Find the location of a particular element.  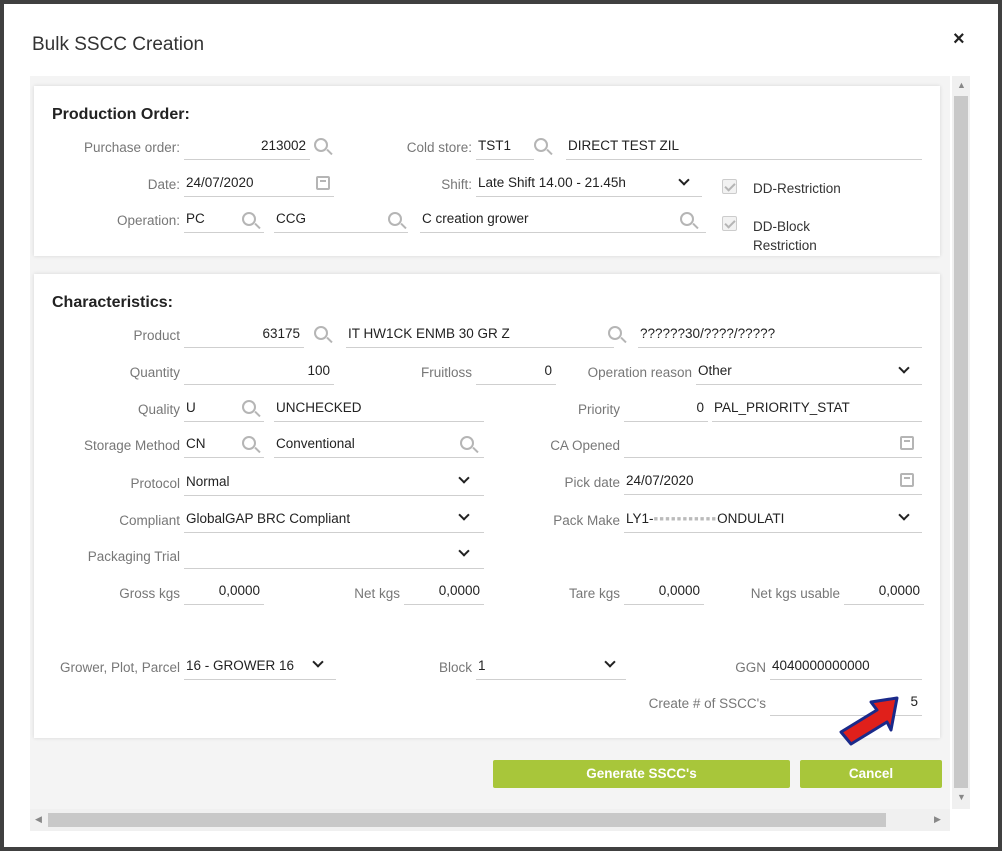

pack-make-select: LY1-▪▪▪▪▪▪▪▪▪▪▪ONDULATI is located at coordinates (773, 520).